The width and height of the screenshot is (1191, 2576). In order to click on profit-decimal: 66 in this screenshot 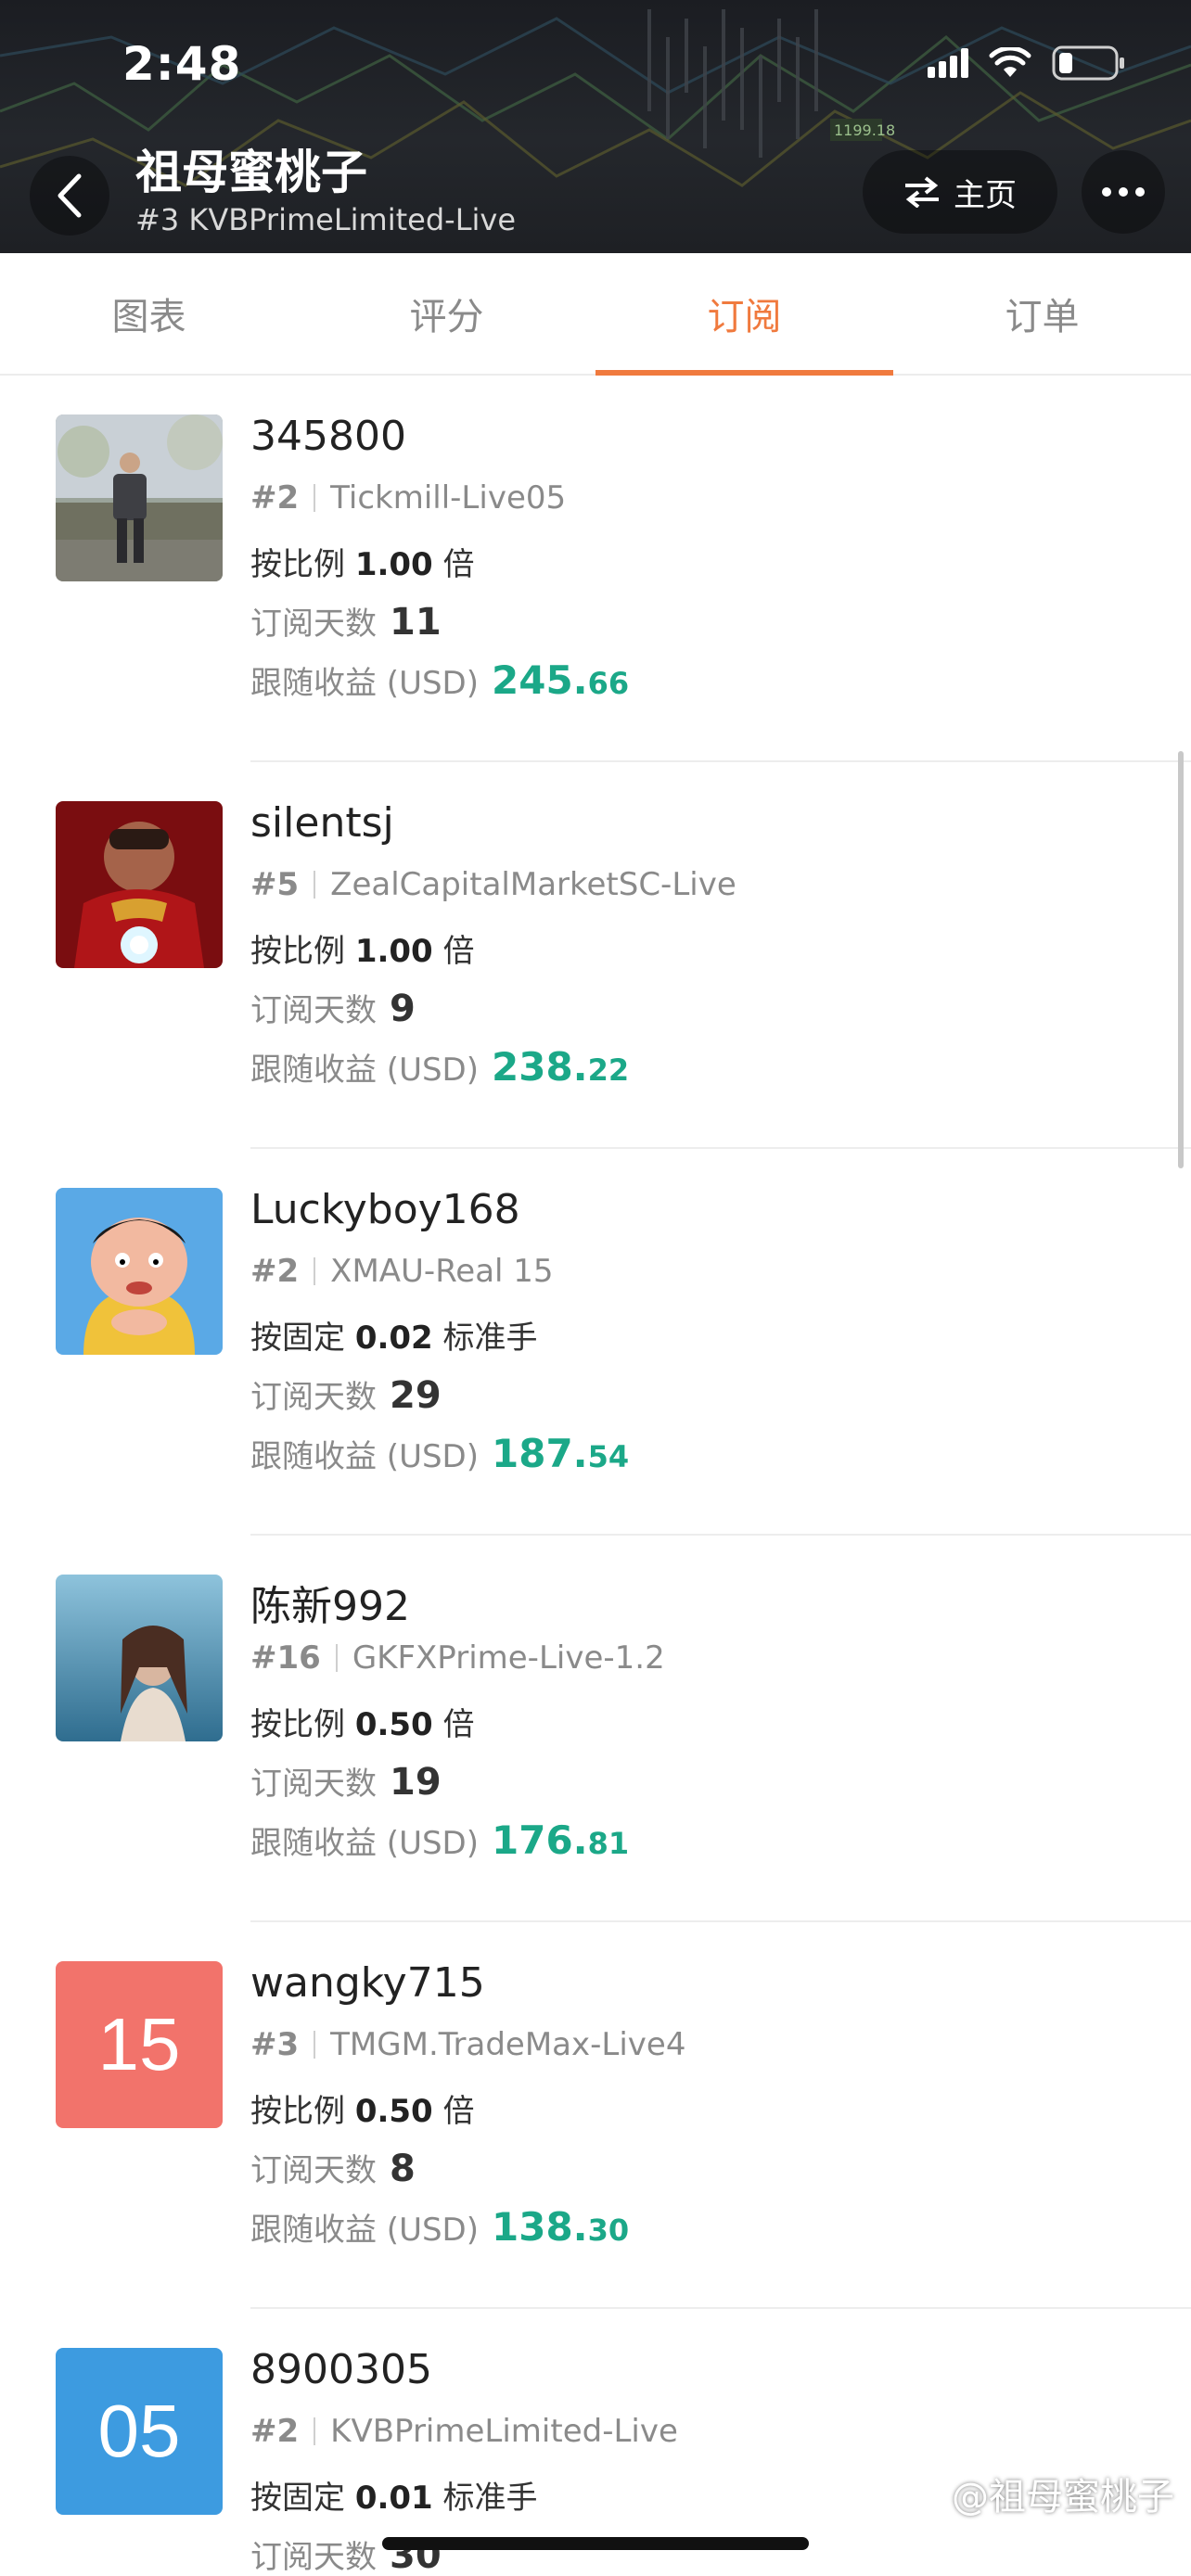, I will do `click(608, 683)`.